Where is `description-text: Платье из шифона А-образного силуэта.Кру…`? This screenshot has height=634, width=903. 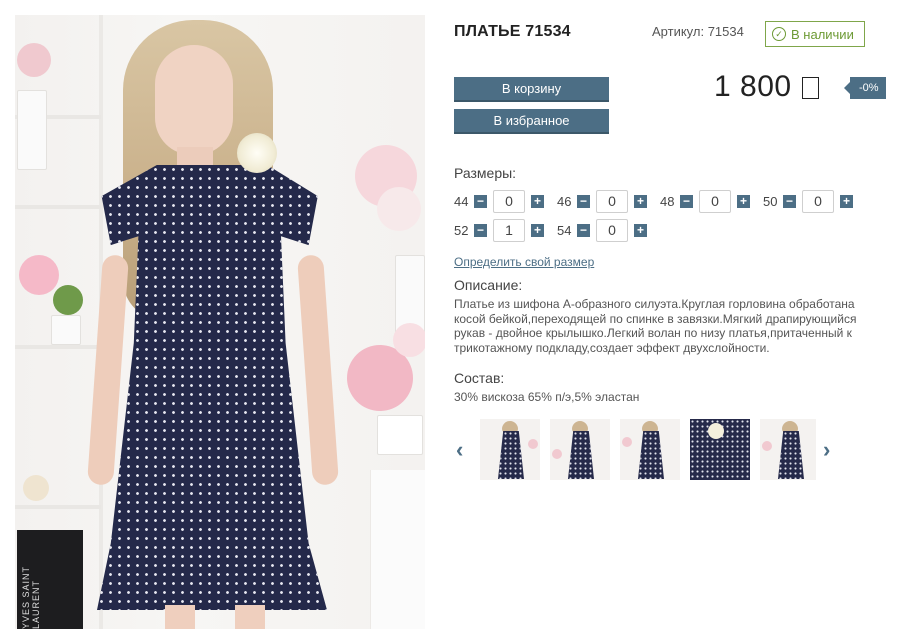 description-text: Платье из шифона А-образного силуэта.Кру… is located at coordinates (655, 326).